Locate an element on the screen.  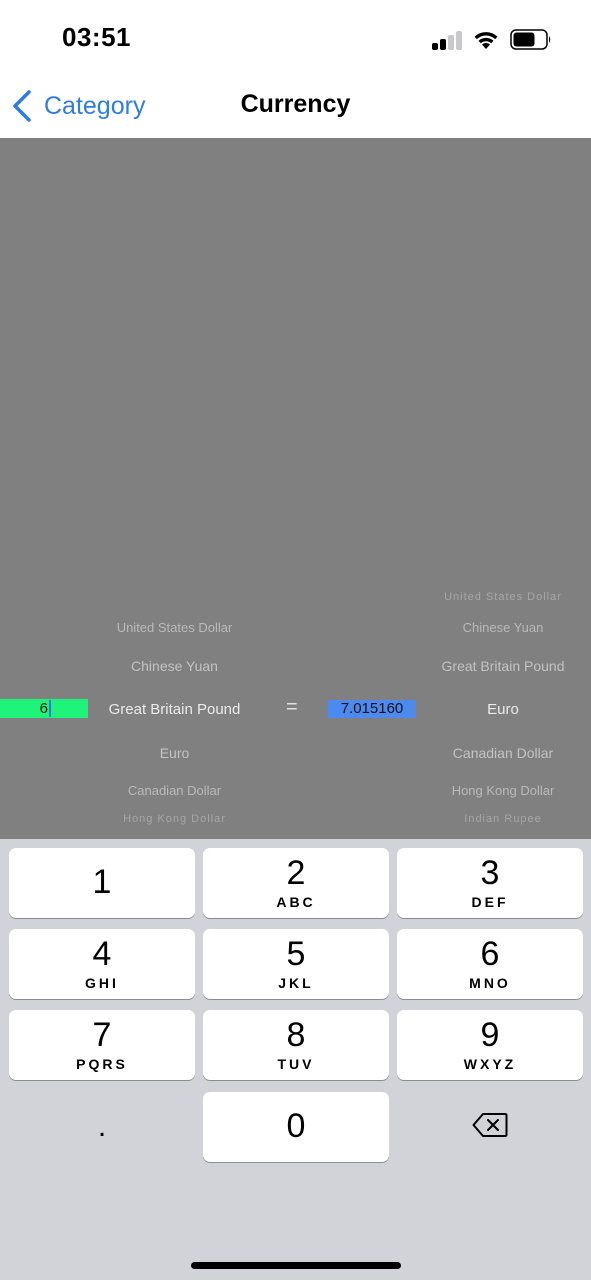
status-bar: 03:51 is located at coordinates (295, 40).